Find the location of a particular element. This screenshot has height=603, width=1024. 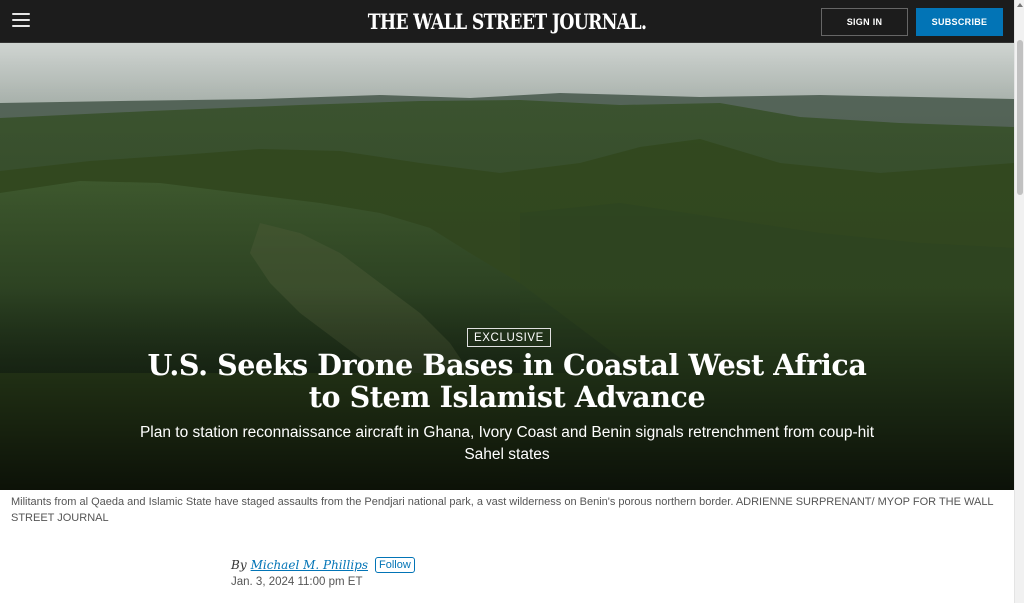

subscribe-button: SUBSCRIBE is located at coordinates (959, 22).